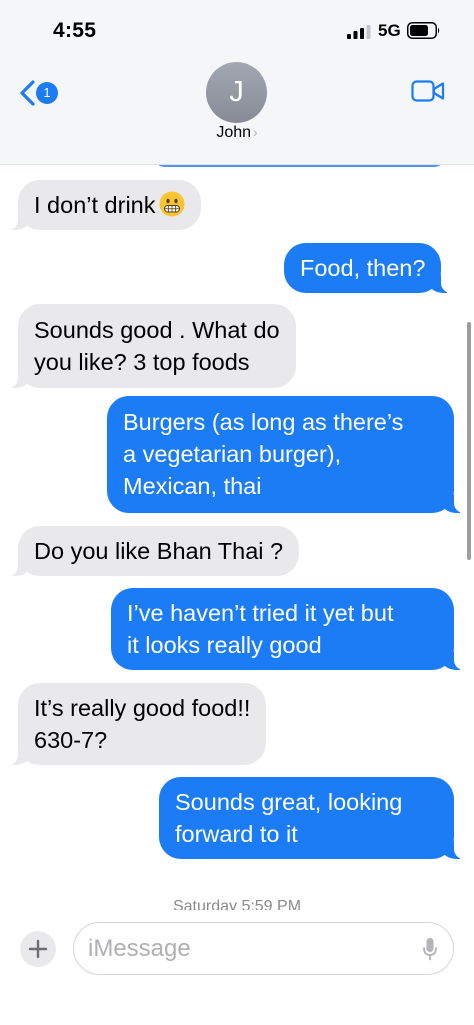 This screenshot has height=1025, width=474. I want to click on contact-name-button: John ›, so click(237, 133).